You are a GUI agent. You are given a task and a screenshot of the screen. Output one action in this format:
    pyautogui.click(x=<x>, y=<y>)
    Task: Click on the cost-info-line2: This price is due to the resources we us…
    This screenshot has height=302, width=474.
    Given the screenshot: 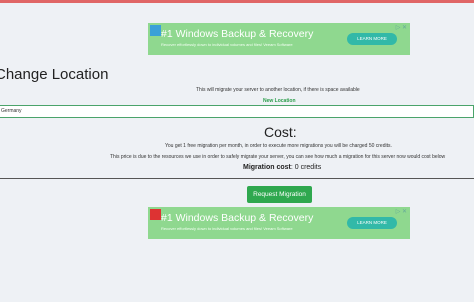 What is the action you would take?
    pyautogui.click(x=278, y=157)
    